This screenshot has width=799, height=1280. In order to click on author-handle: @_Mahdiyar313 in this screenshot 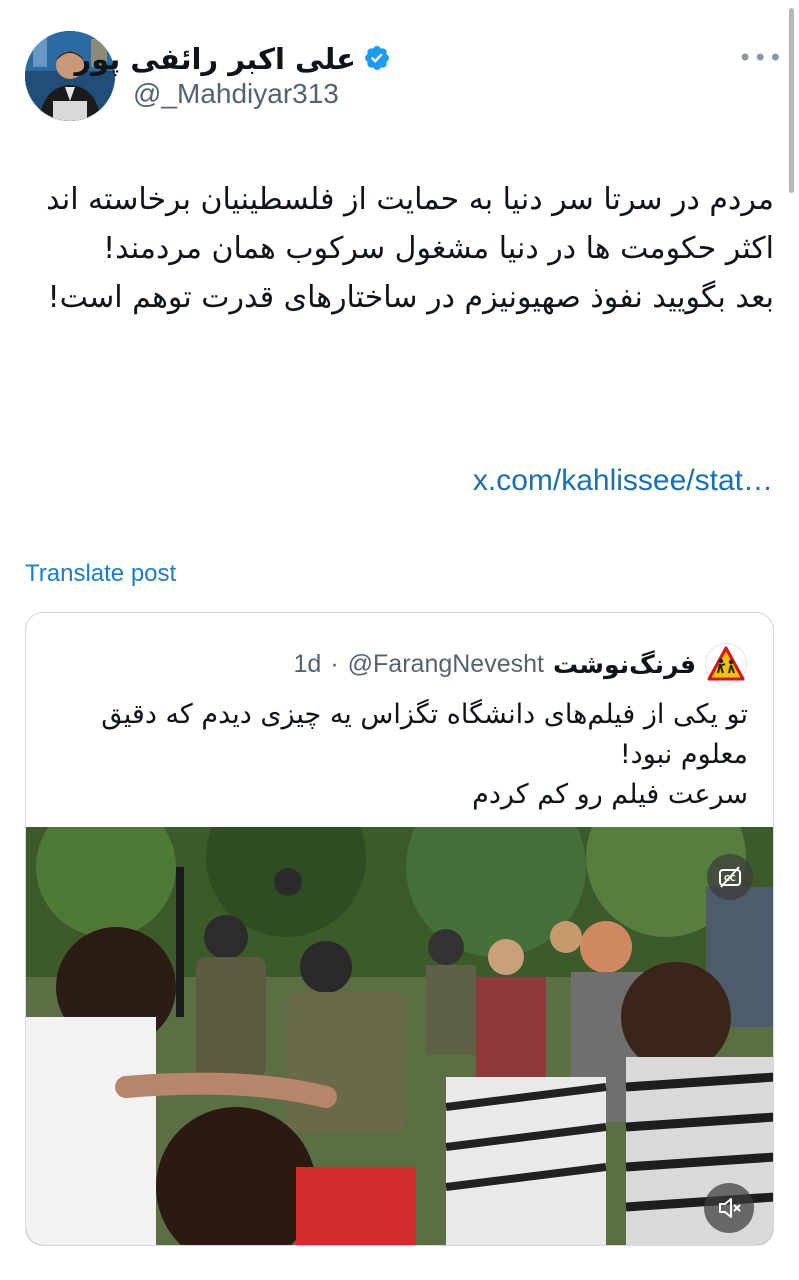, I will do `click(236, 94)`.